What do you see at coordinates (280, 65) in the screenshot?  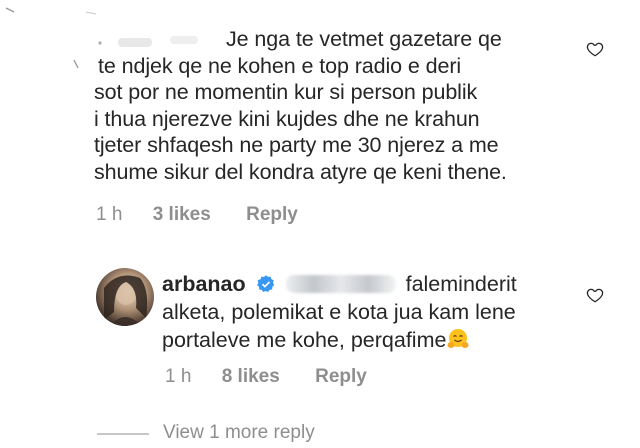 I see `comment-line: te ndjek qe ne kohen e top radio e deri` at bounding box center [280, 65].